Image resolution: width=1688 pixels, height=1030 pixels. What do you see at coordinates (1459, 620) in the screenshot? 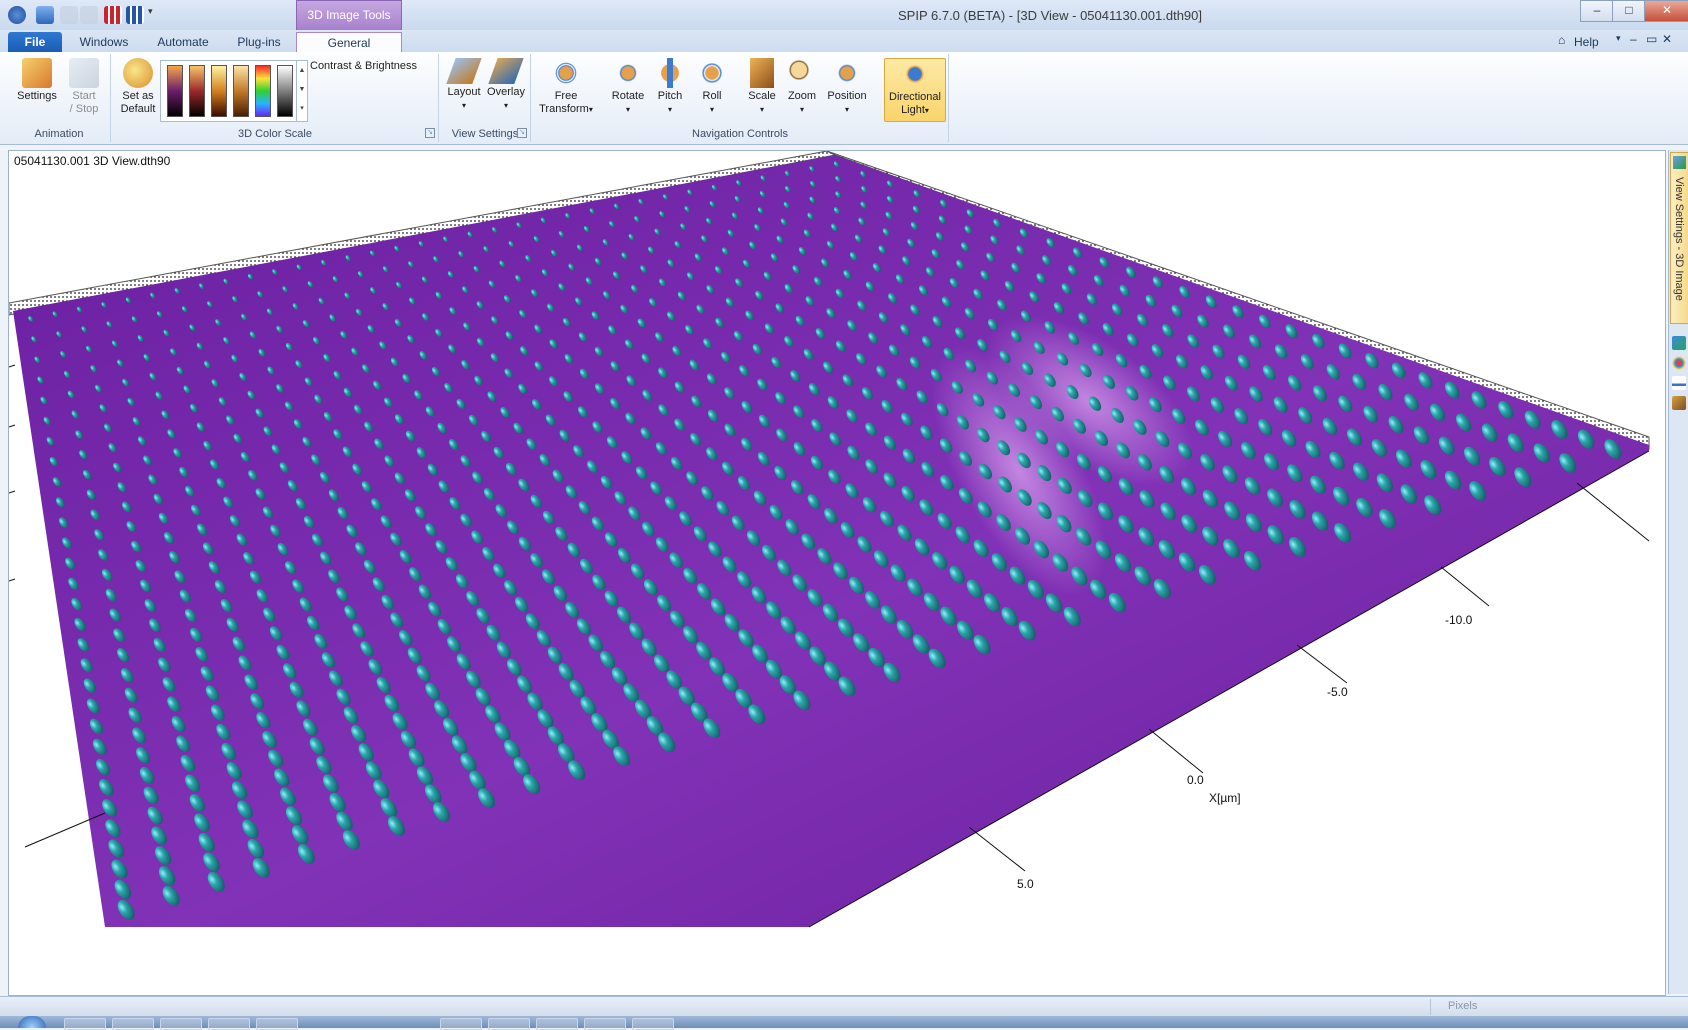
I see `x-tick-label: -10.0` at bounding box center [1459, 620].